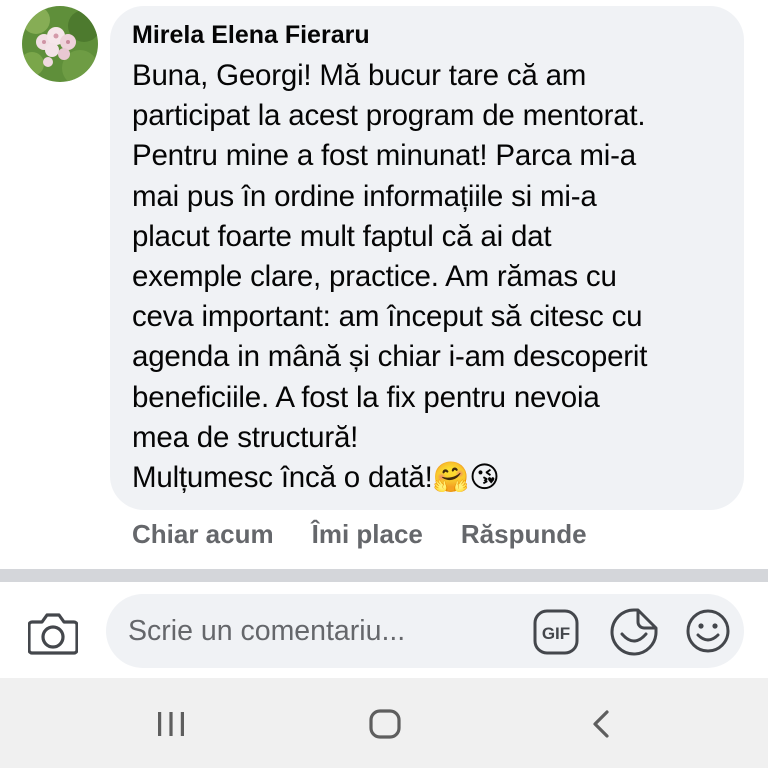 The image size is (768, 768). I want to click on comment-actions: Chiar acum Îmi place Răspunde, so click(359, 534).